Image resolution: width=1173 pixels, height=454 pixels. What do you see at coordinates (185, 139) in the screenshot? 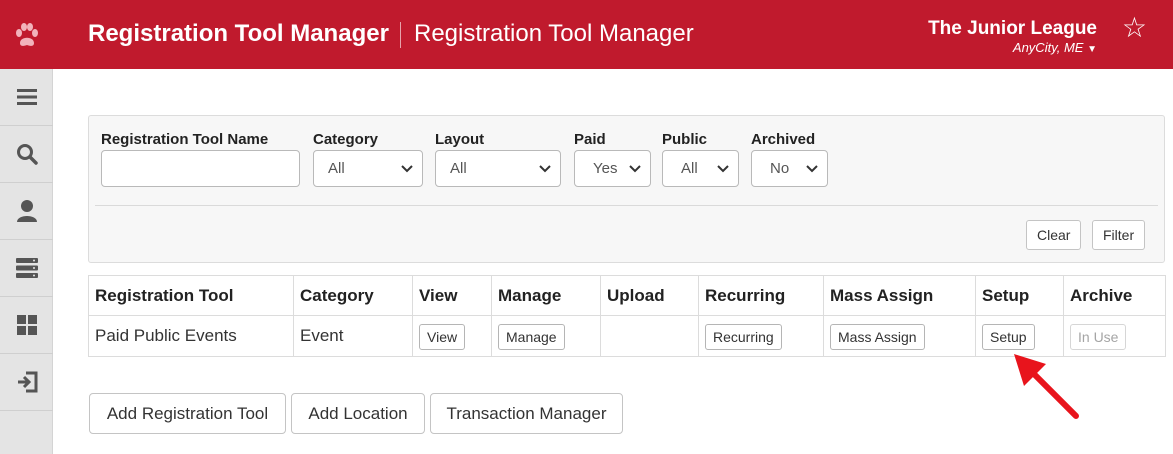
I see `tool-name-label: Registration Tool Name` at bounding box center [185, 139].